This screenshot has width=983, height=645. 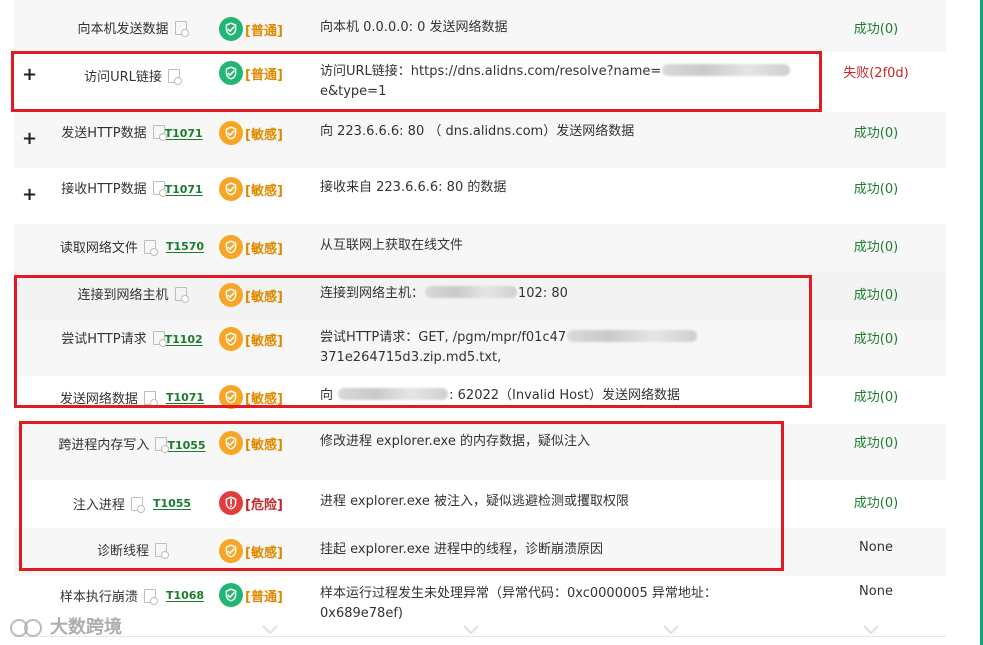 I want to click on redacted-blur, so click(x=632, y=336).